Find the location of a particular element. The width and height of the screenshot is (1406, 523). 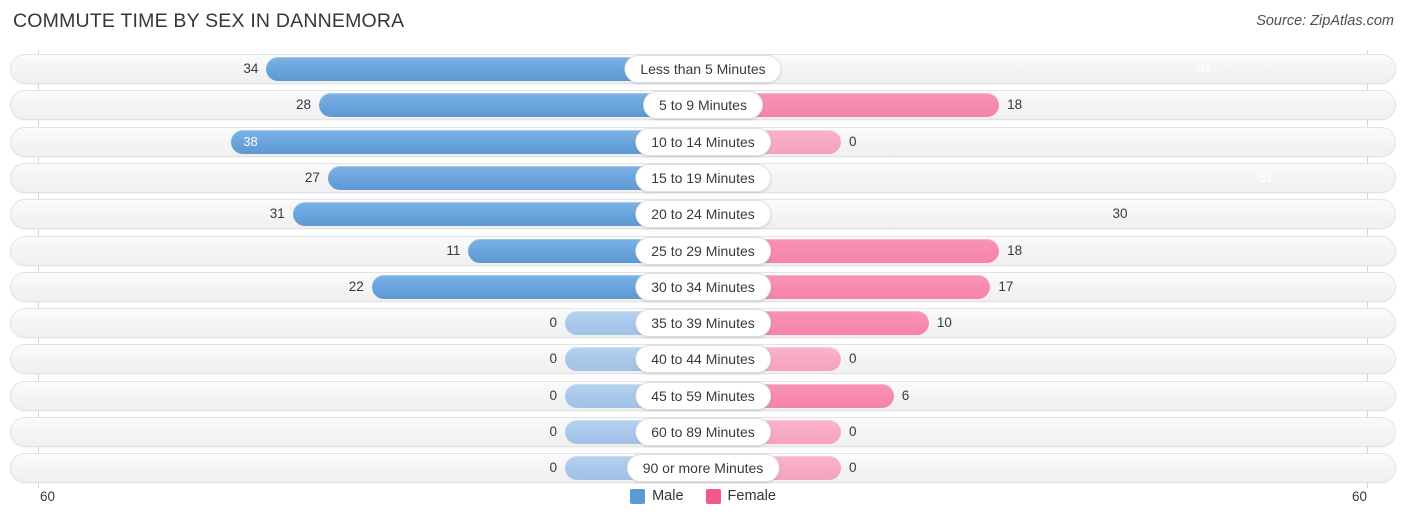

chart-row: 11 18 25 to 29 Minutes is located at coordinates (703, 250).